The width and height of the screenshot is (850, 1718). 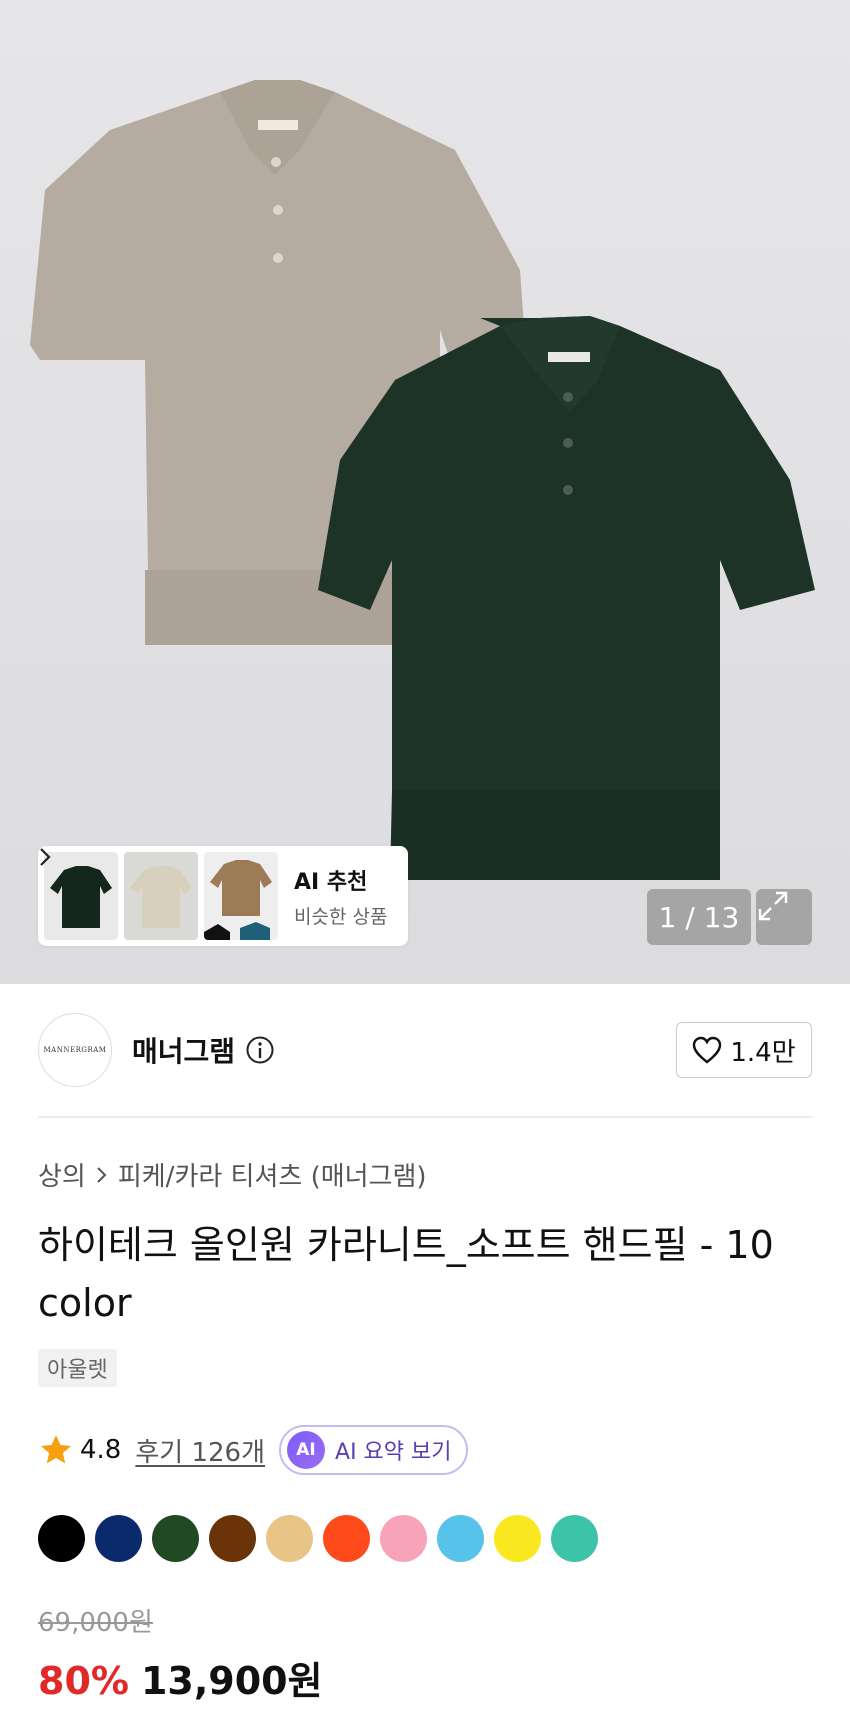 I want to click on breadcrumb-category: 상의, so click(x=62, y=1174).